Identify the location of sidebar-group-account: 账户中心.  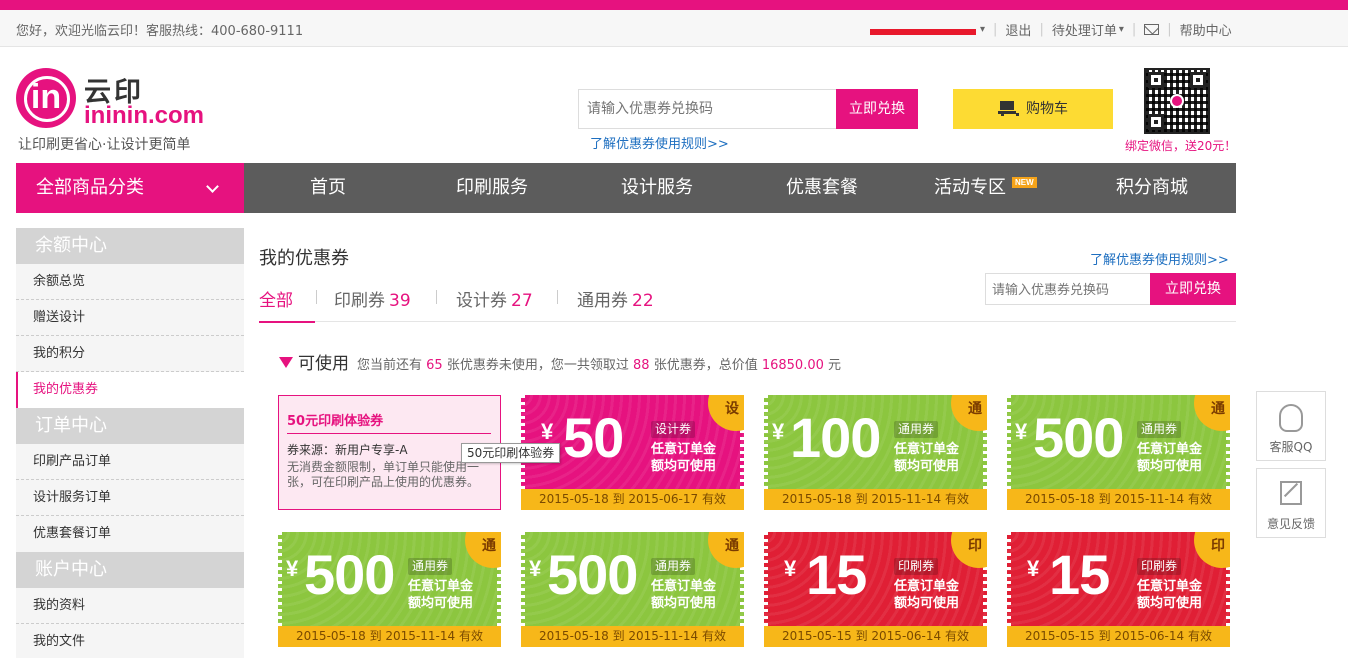
(130, 570).